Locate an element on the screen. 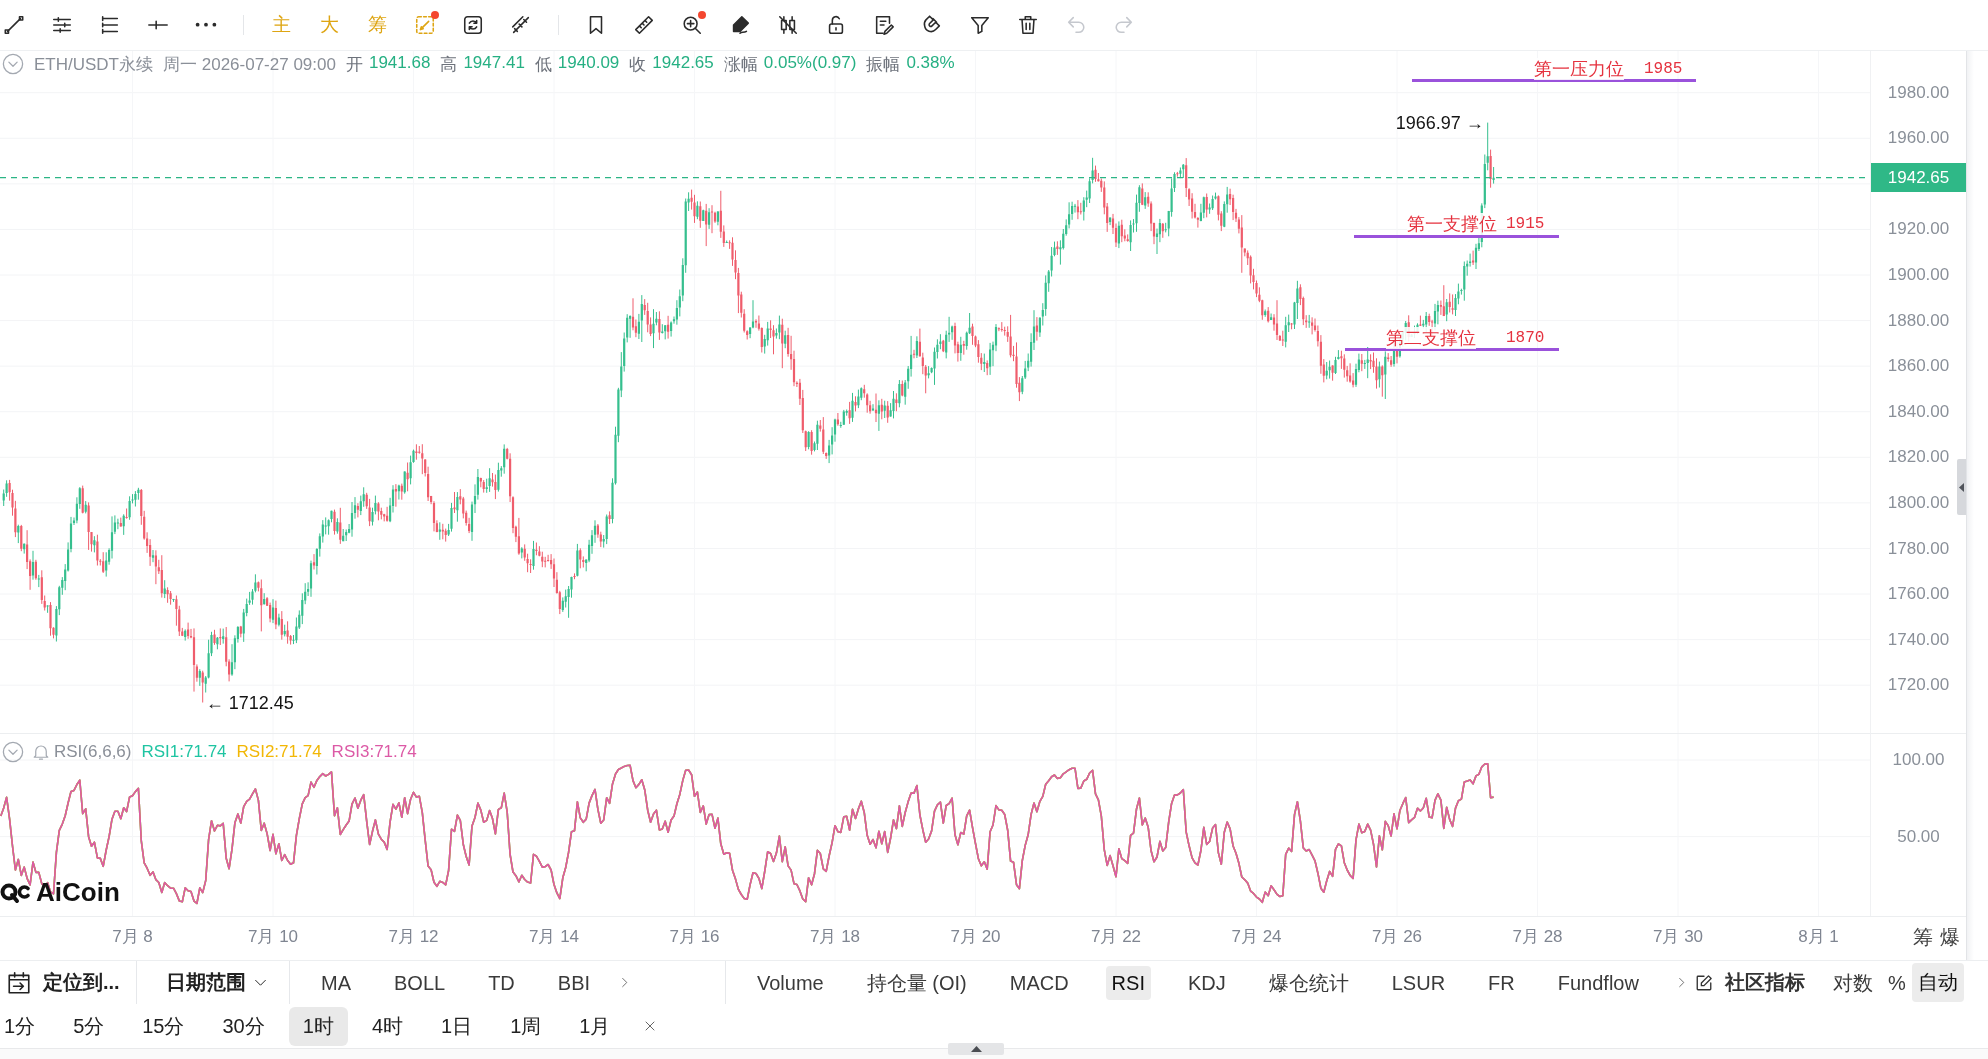  price-axis-label: 1740.00 is located at coordinates (1918, 639).